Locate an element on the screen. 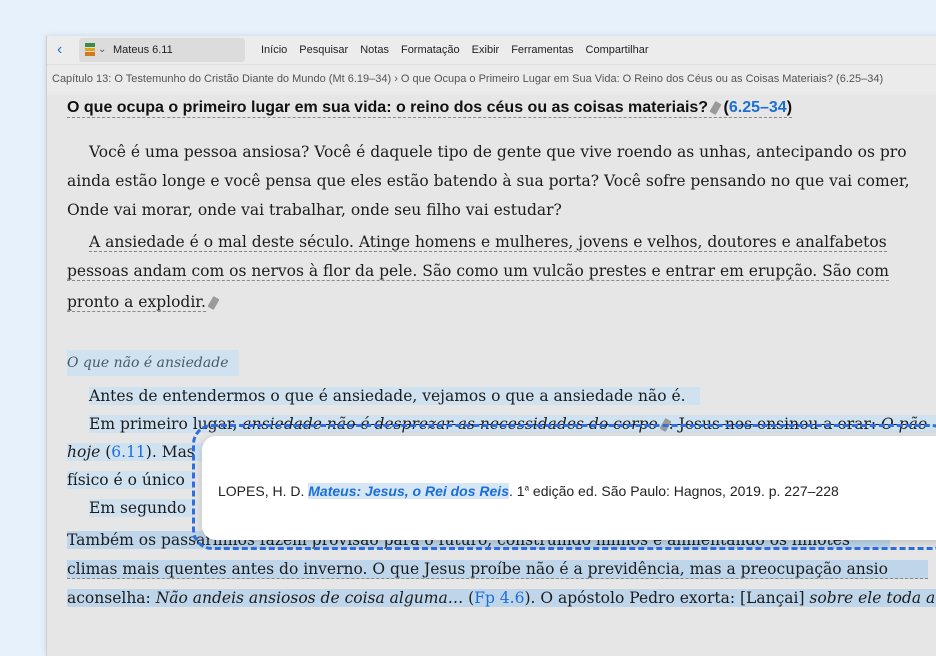 The width and height of the screenshot is (936, 656). menu-notas: Notas is located at coordinates (374, 50).